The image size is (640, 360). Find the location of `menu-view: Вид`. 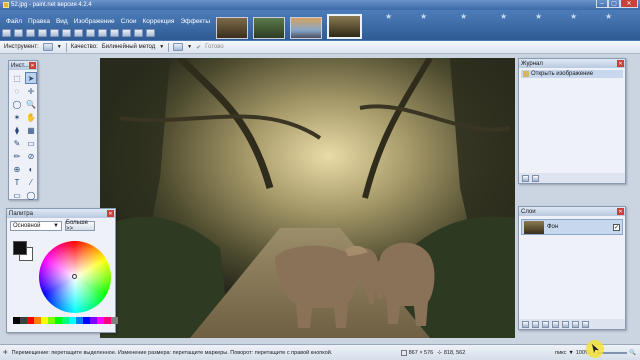

menu-view: Вид is located at coordinates (62, 21).